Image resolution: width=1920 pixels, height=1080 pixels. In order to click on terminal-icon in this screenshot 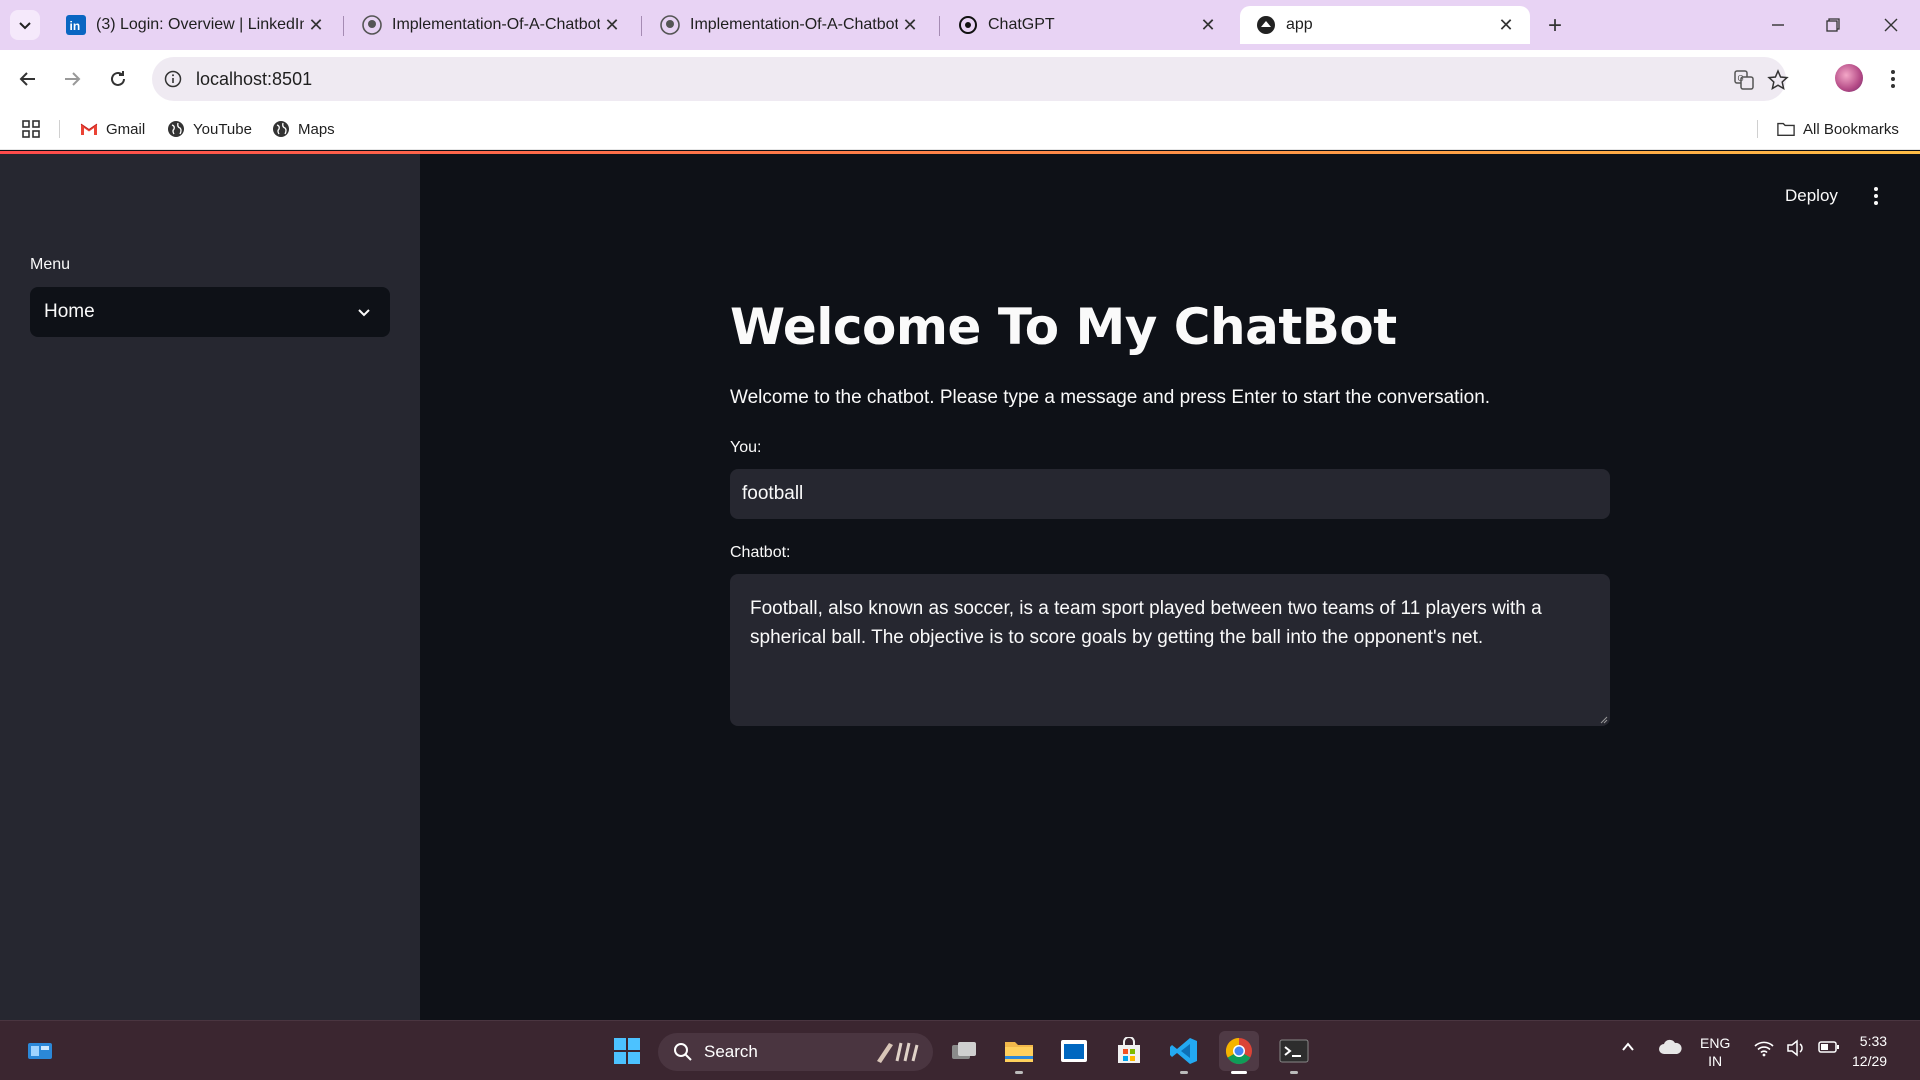, I will do `click(1294, 1051)`.